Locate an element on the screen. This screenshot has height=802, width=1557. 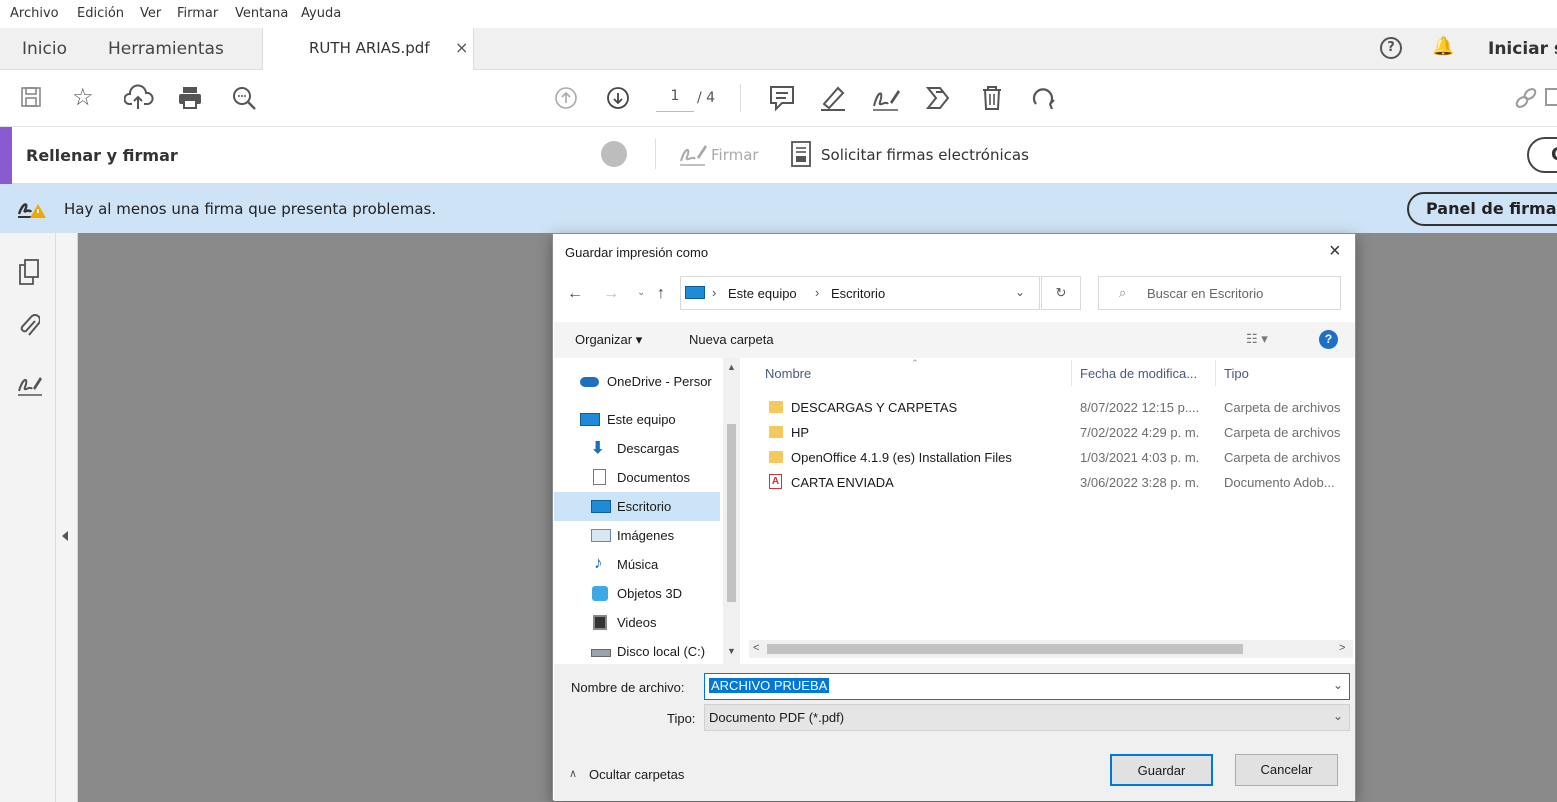
breadcrumb-escritorio: Escritorio is located at coordinates (858, 293).